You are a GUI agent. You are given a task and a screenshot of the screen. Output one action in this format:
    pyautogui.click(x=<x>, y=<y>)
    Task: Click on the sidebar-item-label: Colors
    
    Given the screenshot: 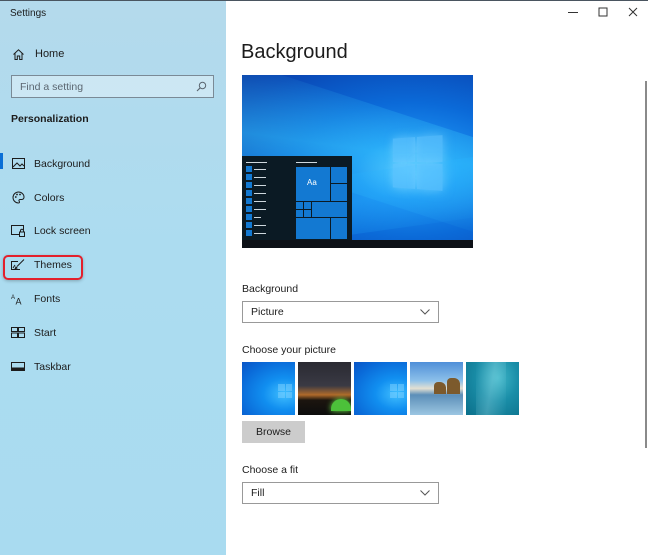 What is the action you would take?
    pyautogui.click(x=49, y=197)
    